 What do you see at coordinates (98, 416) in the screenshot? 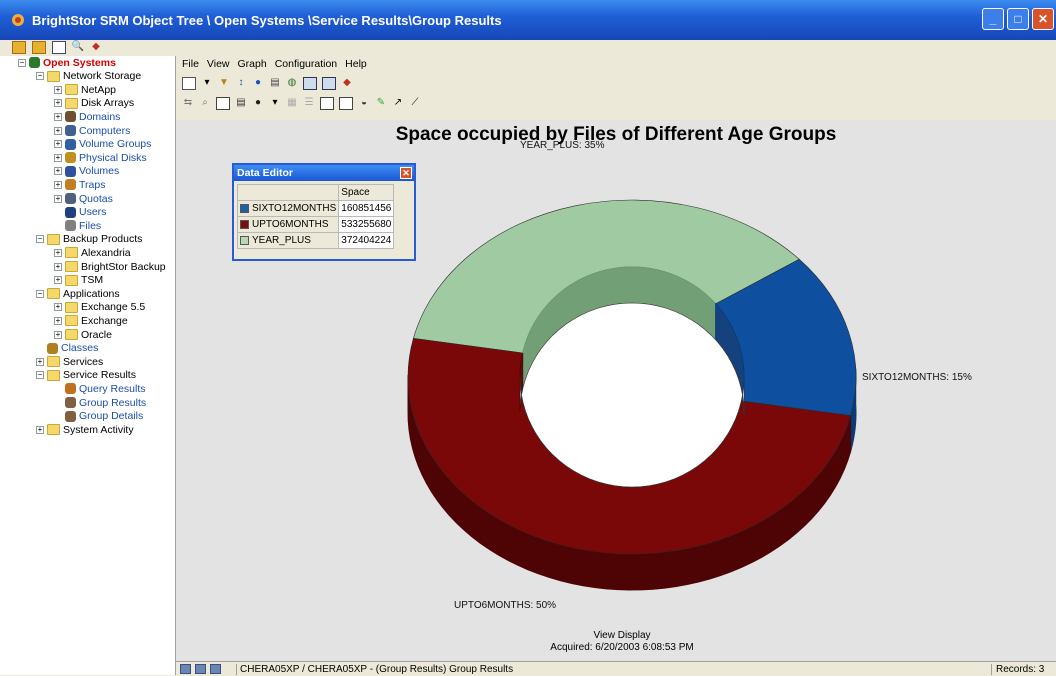
I see `tree-item: Group Details` at bounding box center [98, 416].